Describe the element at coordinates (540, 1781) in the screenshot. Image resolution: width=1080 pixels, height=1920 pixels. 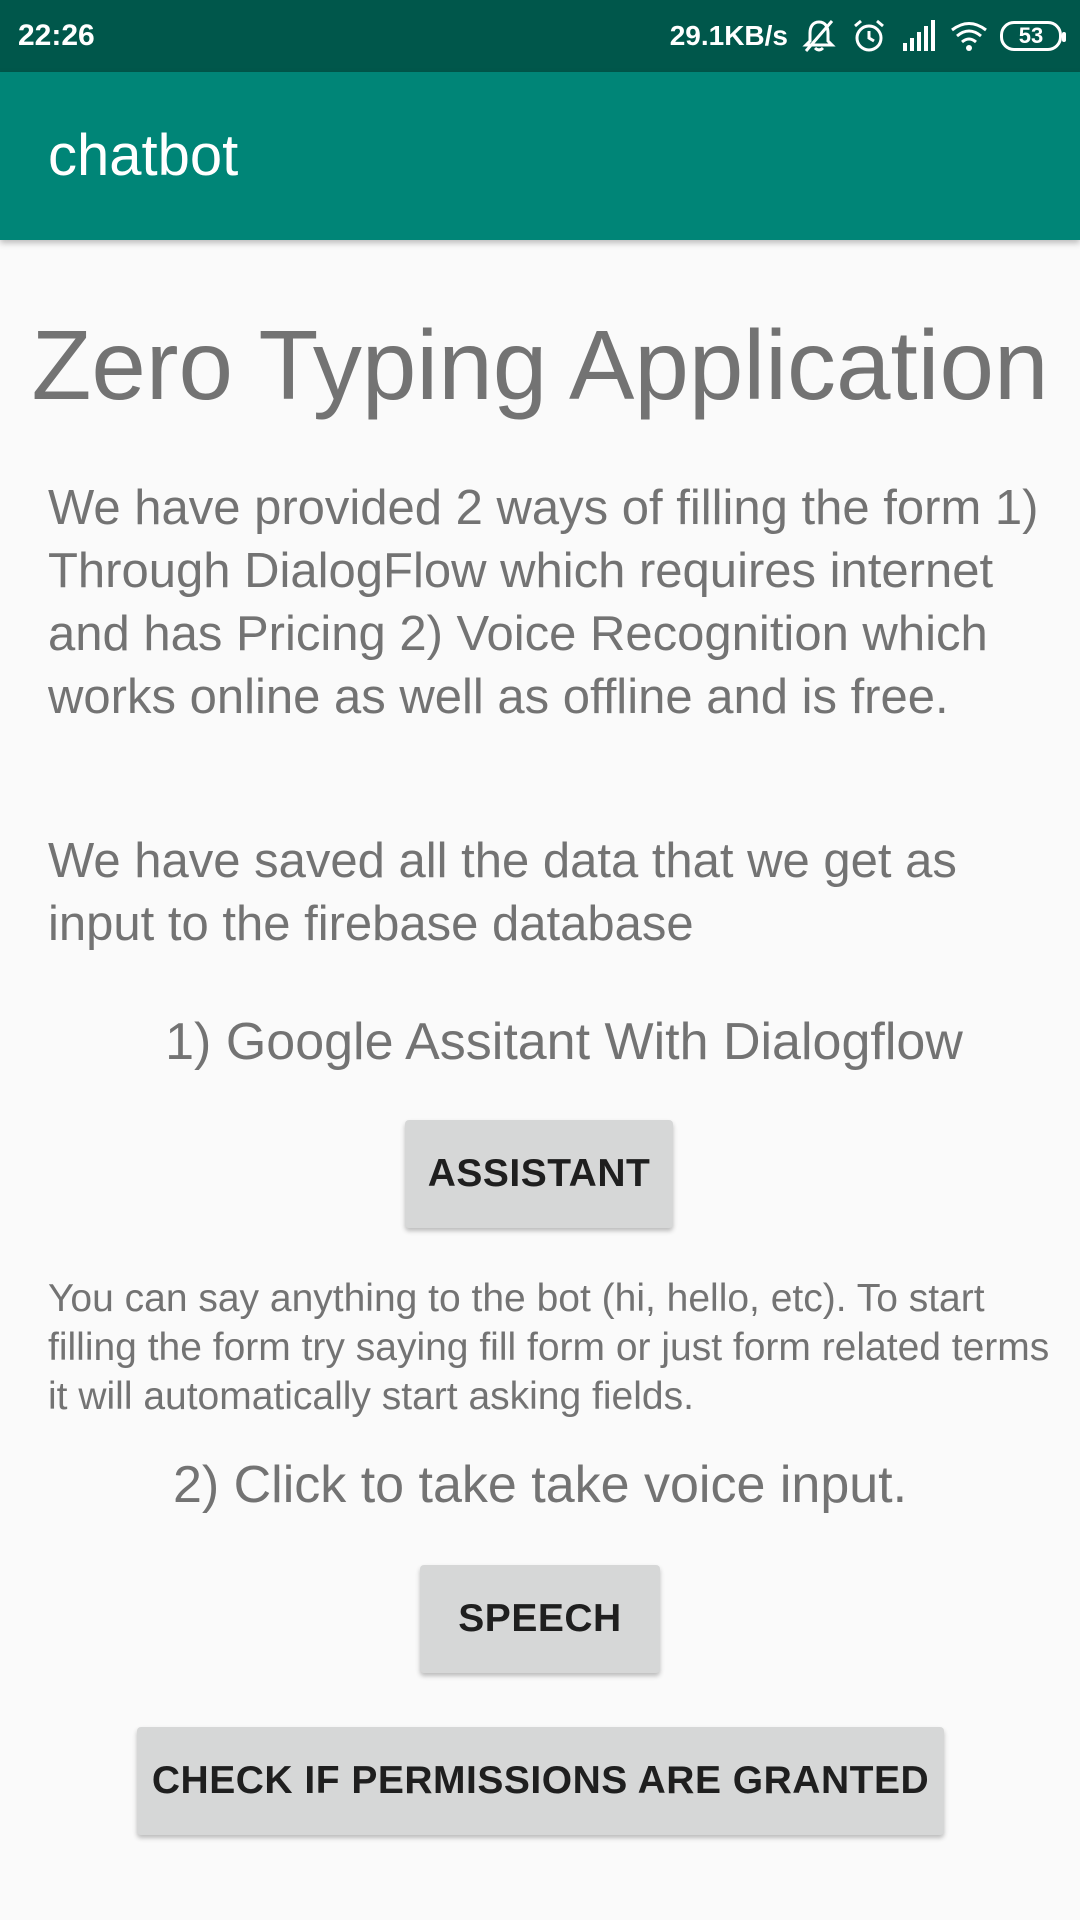
I see `check-permissions-button: CHECK IF PERMISSIONS ARE GRANTED` at that location.